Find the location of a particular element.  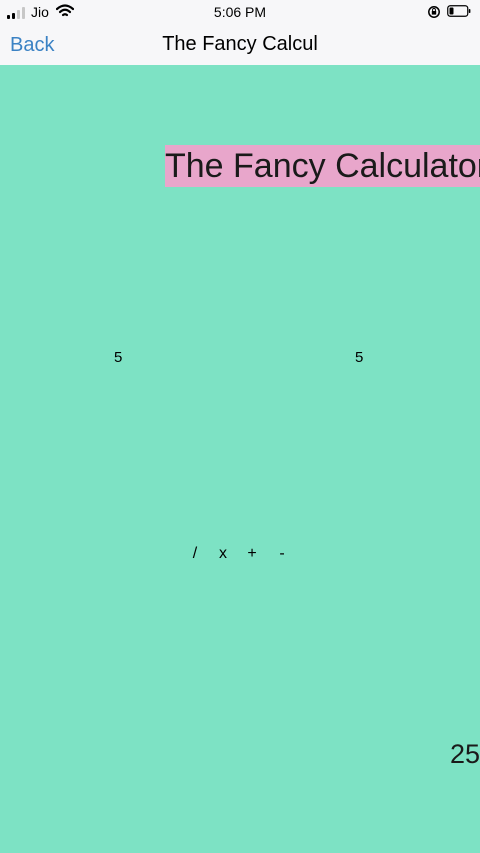

status-bar: Jio 5:06 PM is located at coordinates (240, 12).